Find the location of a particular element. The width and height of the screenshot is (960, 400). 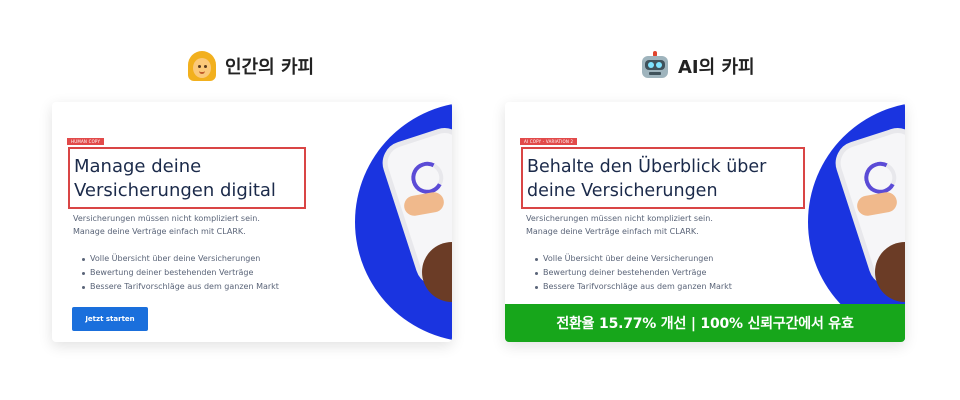

human-copy-tag: HUMAN COPY is located at coordinates (86, 141).